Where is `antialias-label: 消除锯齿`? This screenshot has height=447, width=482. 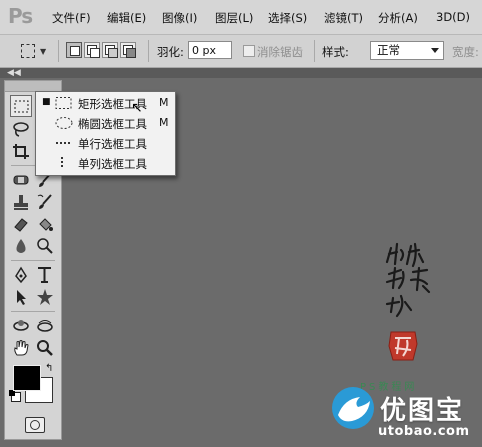
antialias-label: 消除锯齿 is located at coordinates (280, 52).